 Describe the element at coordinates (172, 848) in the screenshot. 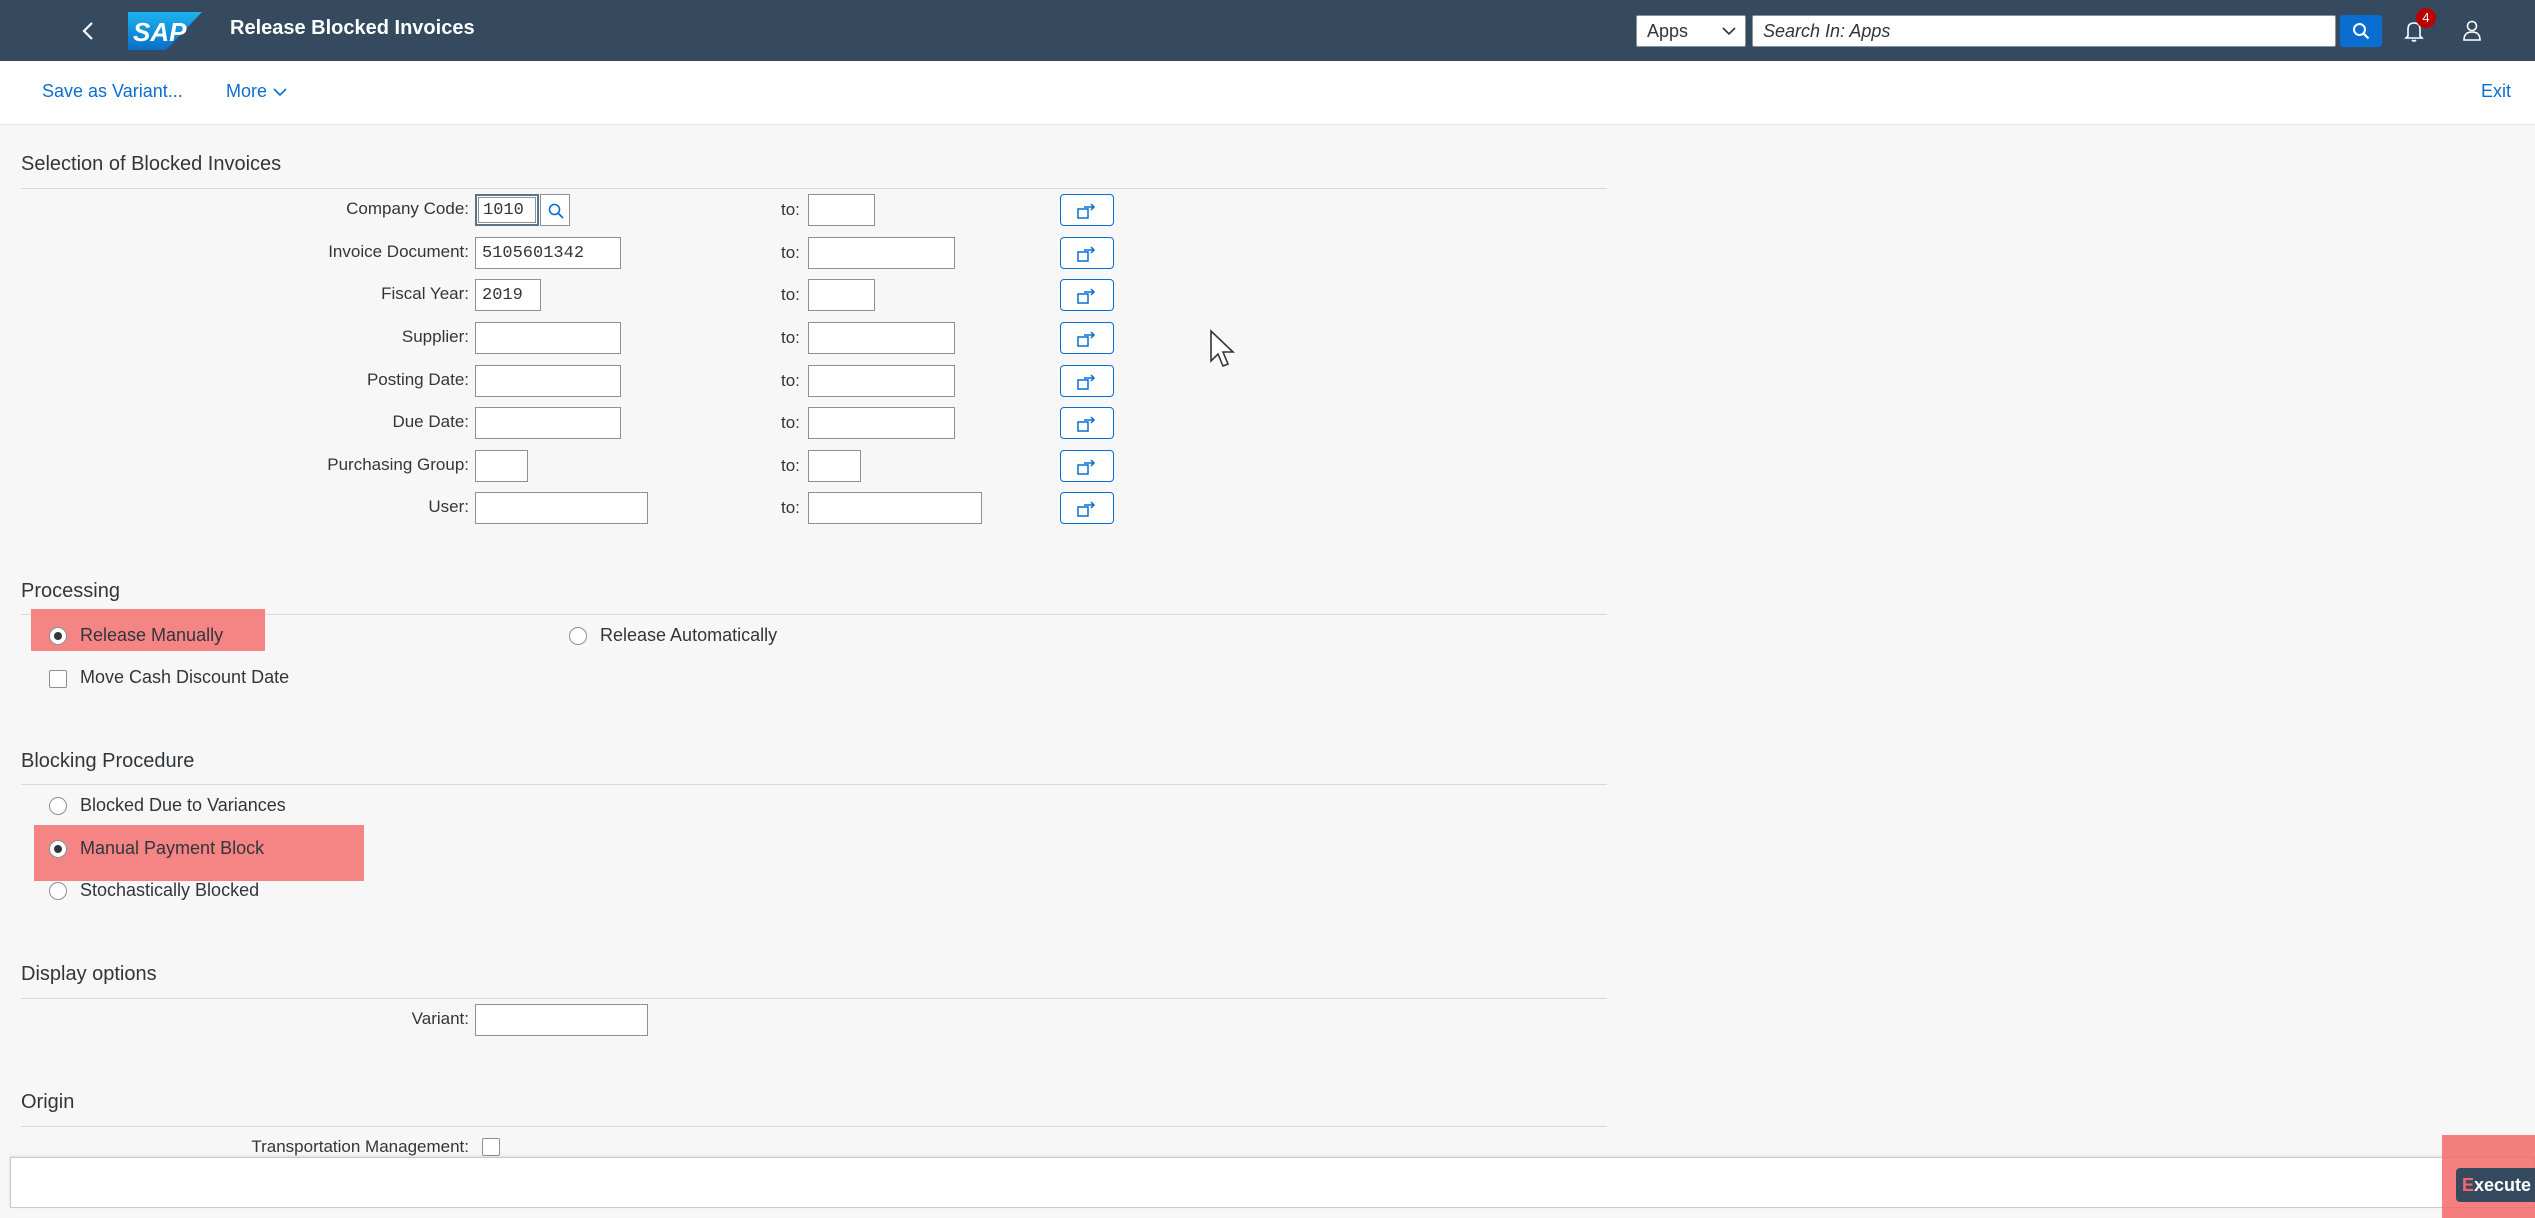

I see `manual-payment-block-label: Manual Payment Block` at that location.